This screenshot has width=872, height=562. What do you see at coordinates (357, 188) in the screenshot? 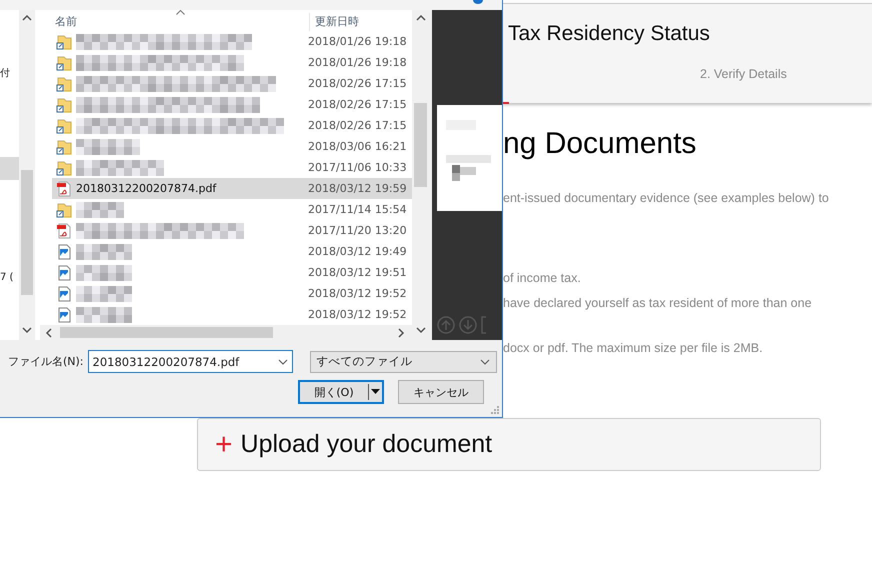
I see `file-date: 2018/03/12 19:59` at bounding box center [357, 188].